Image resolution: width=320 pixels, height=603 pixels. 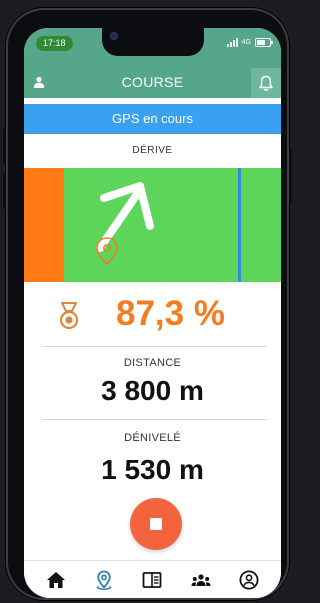 What do you see at coordinates (69, 316) in the screenshot?
I see `medal-icon` at bounding box center [69, 316].